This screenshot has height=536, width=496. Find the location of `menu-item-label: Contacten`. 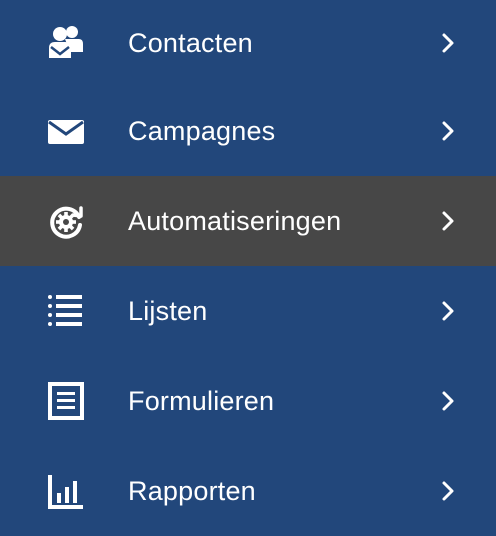

menu-item-label: Contacten is located at coordinates (190, 42).